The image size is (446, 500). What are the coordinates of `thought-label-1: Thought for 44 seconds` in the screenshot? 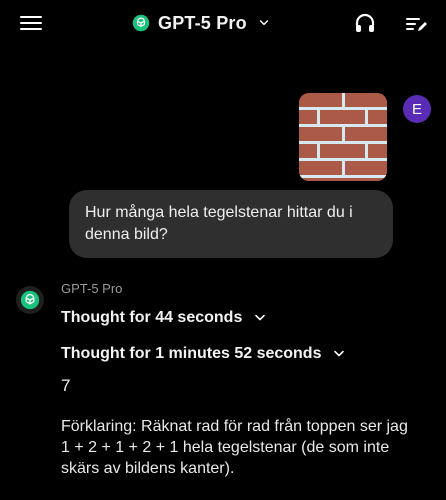 It's located at (152, 317).